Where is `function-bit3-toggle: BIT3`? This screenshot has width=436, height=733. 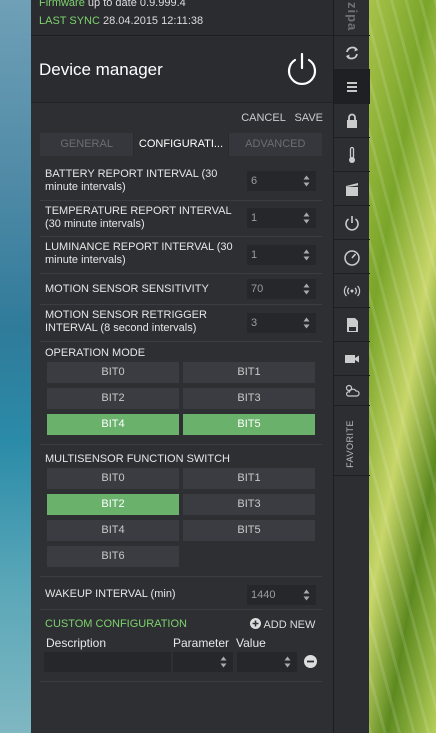 function-bit3-toggle: BIT3 is located at coordinates (249, 504).